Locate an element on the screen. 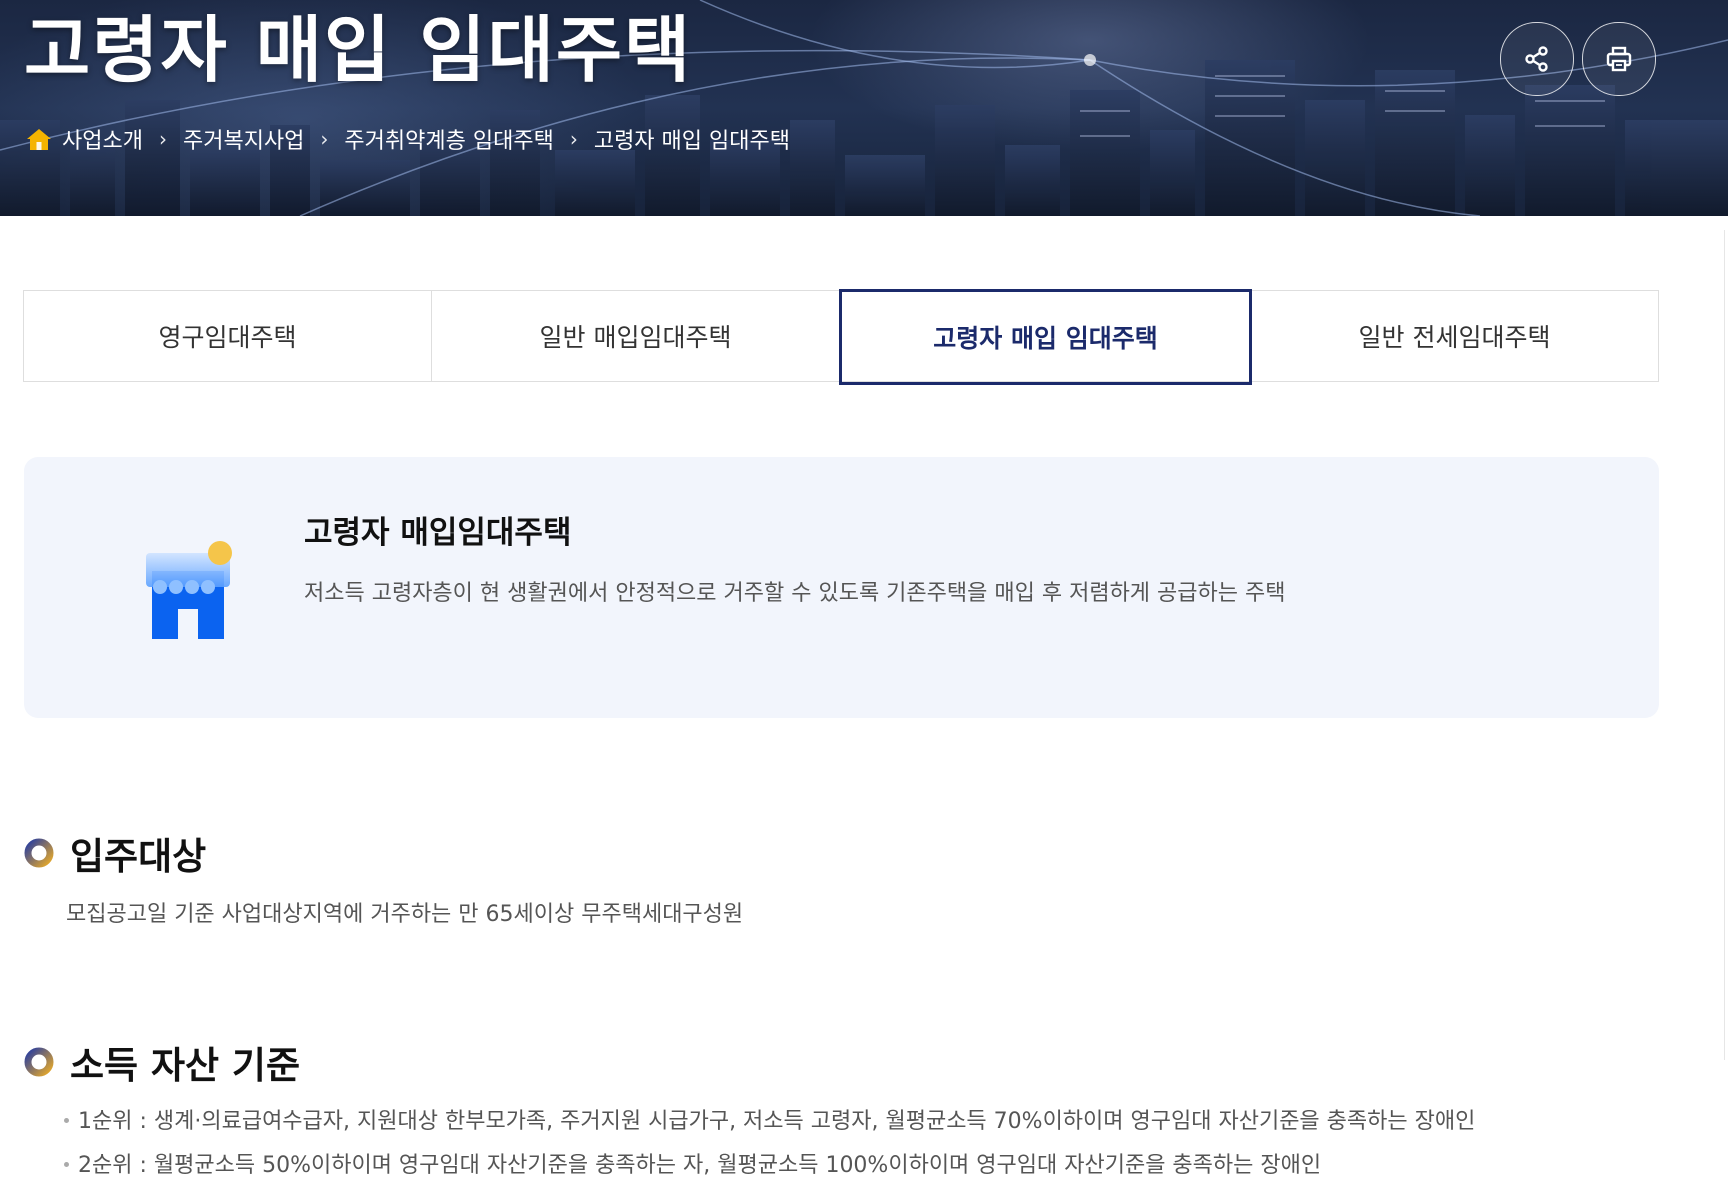  intro-title: 고령자 매입임대주택 is located at coordinates (438, 533).